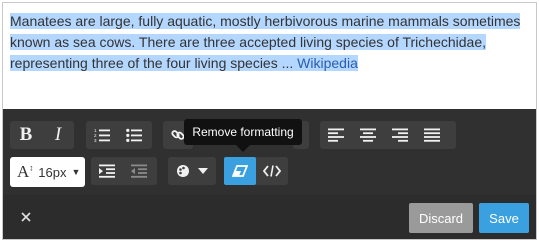  I want to click on ordered-list-button: 123, so click(102, 135).